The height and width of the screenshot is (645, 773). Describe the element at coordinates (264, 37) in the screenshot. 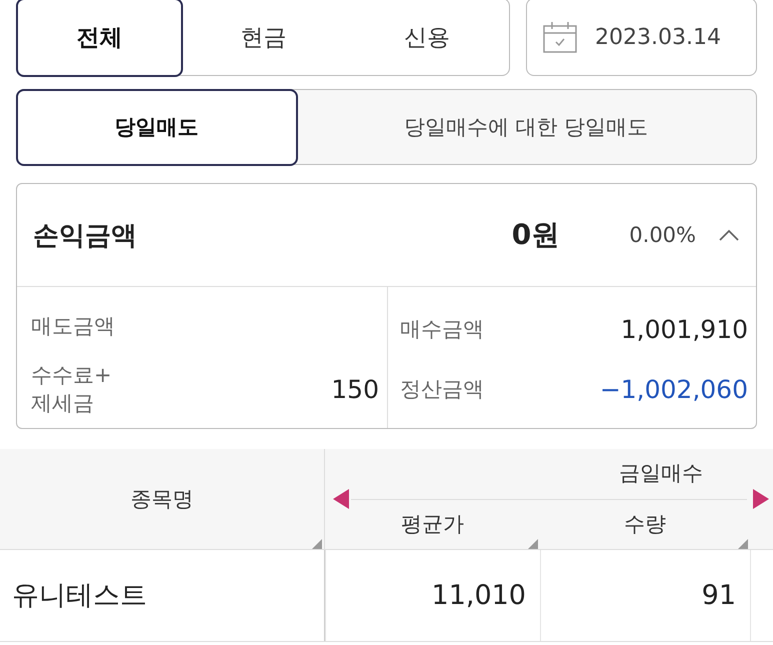

I see `account-tab: 현금` at that location.